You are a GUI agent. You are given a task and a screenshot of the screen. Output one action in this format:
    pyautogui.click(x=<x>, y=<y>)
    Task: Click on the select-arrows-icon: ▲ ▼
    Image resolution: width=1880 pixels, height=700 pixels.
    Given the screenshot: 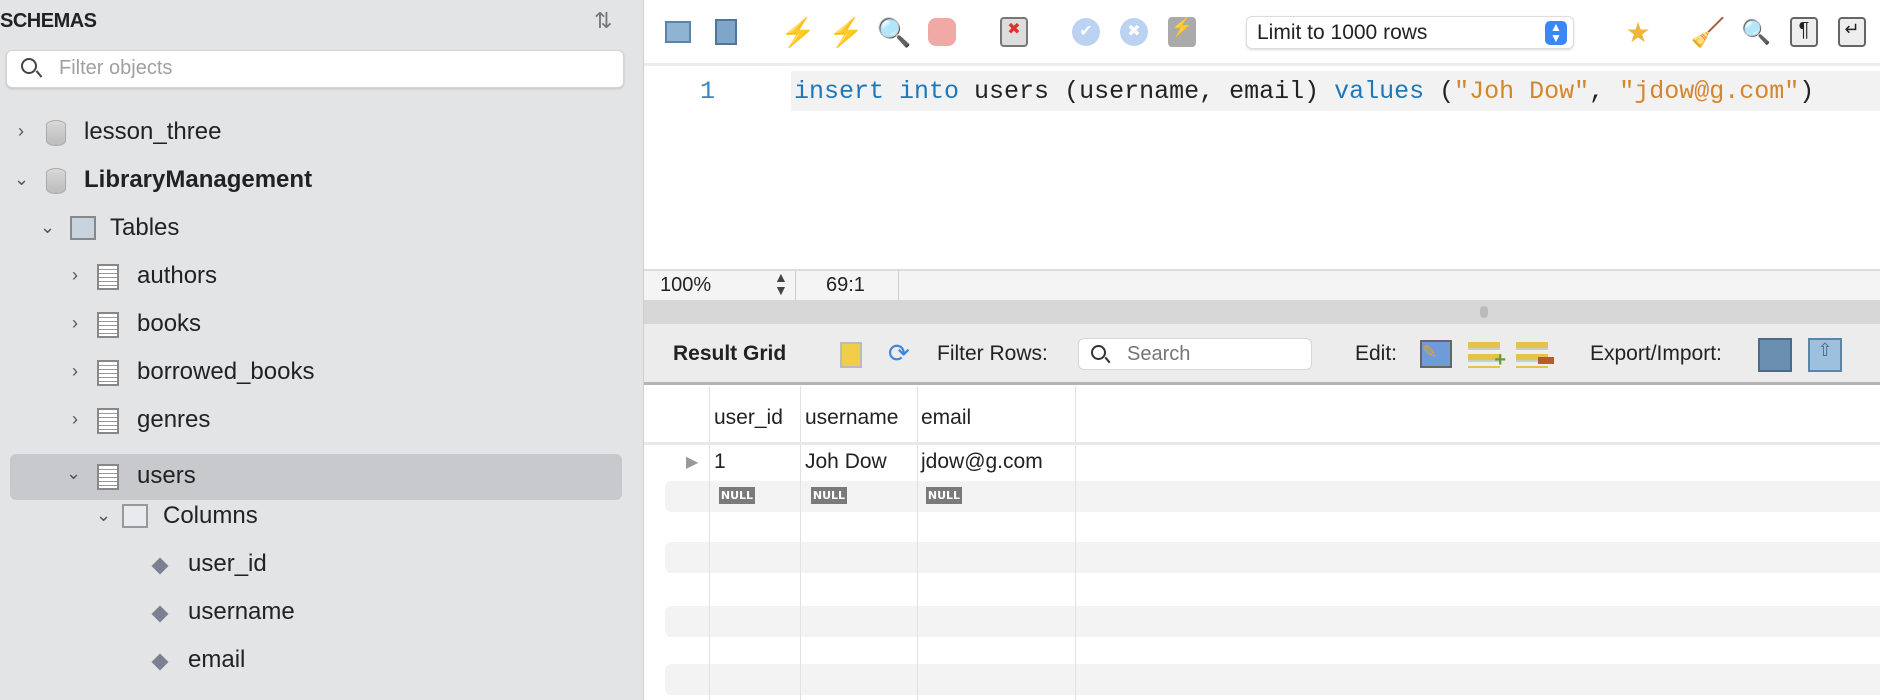 What is the action you would take?
    pyautogui.click(x=1556, y=33)
    